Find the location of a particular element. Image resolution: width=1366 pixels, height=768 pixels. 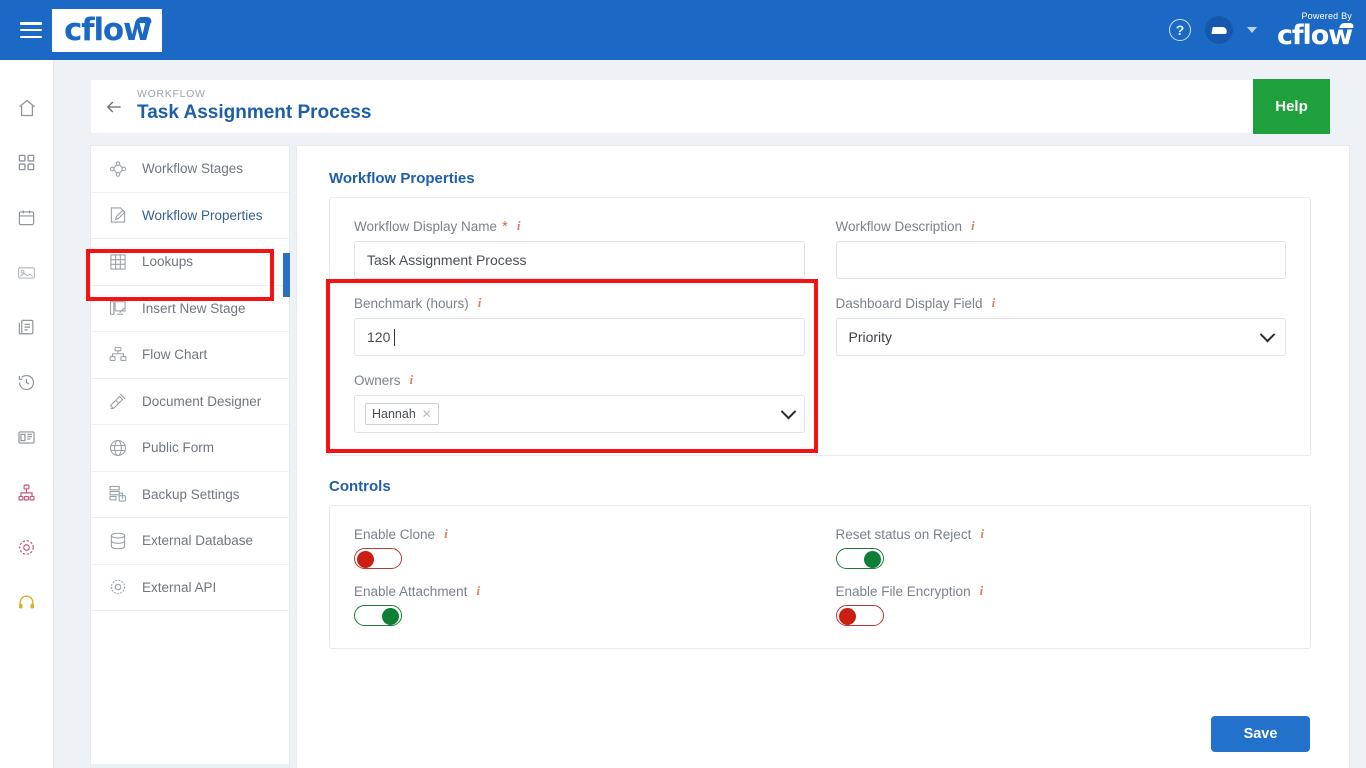

headset-icon is located at coordinates (27, 602).